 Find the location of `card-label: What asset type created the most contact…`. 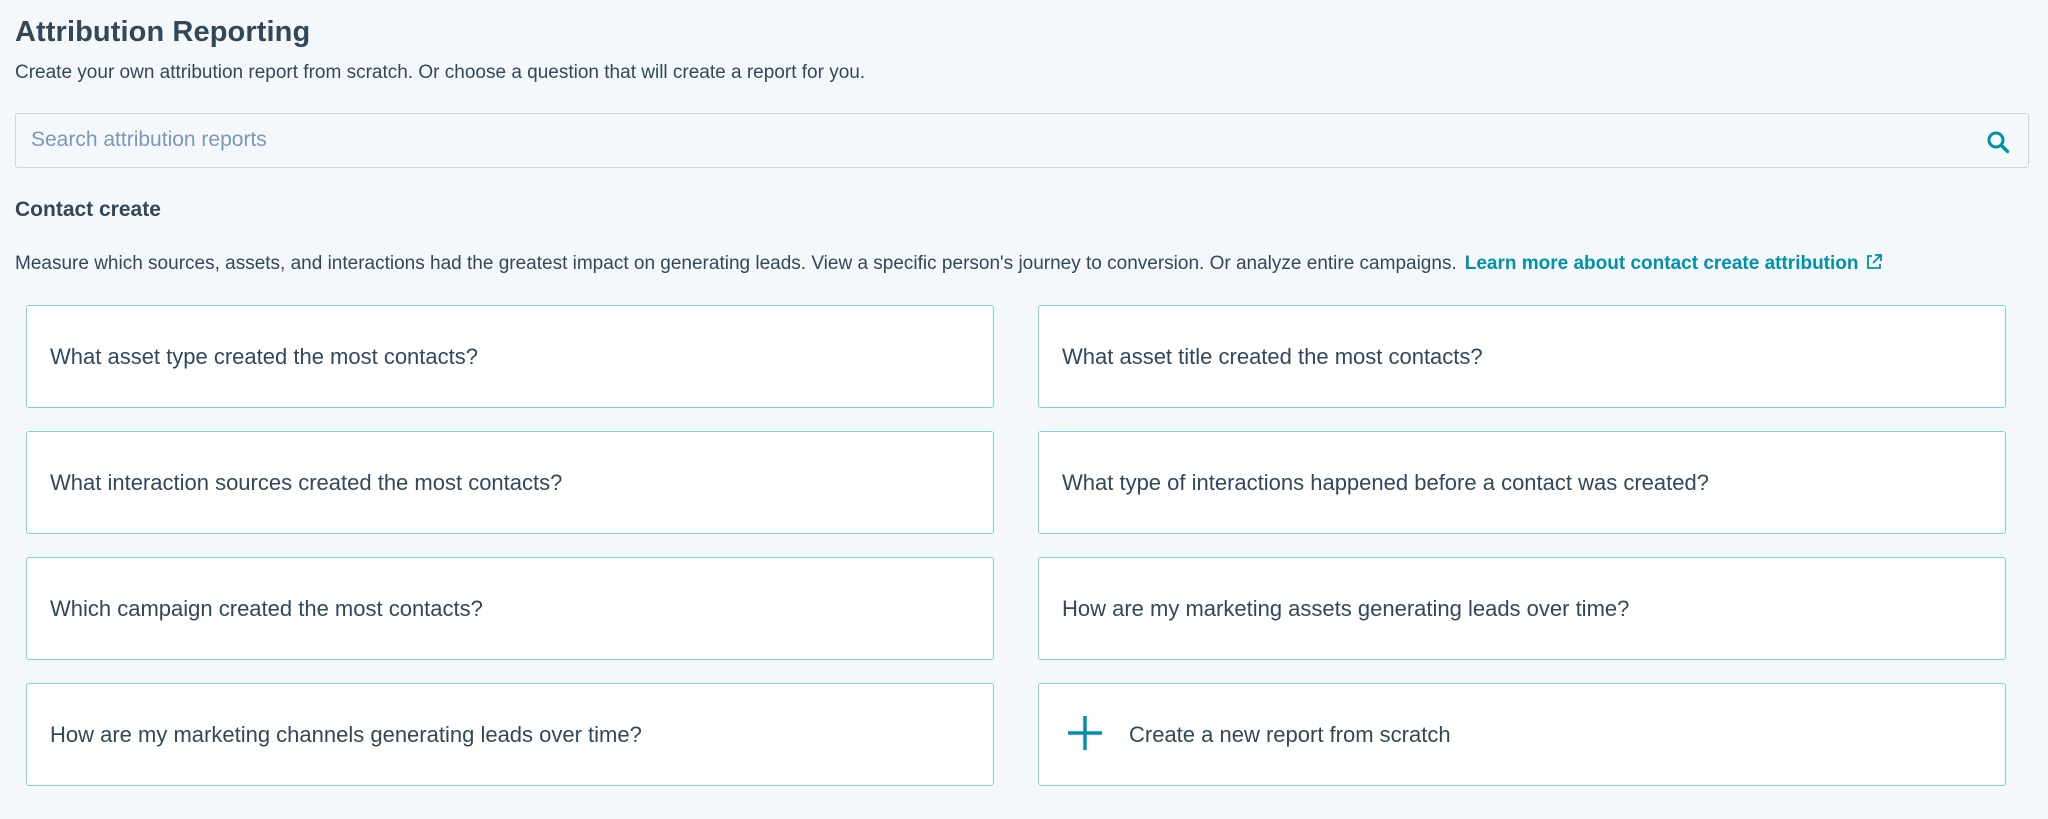

card-label: What asset type created the most contact… is located at coordinates (264, 356).